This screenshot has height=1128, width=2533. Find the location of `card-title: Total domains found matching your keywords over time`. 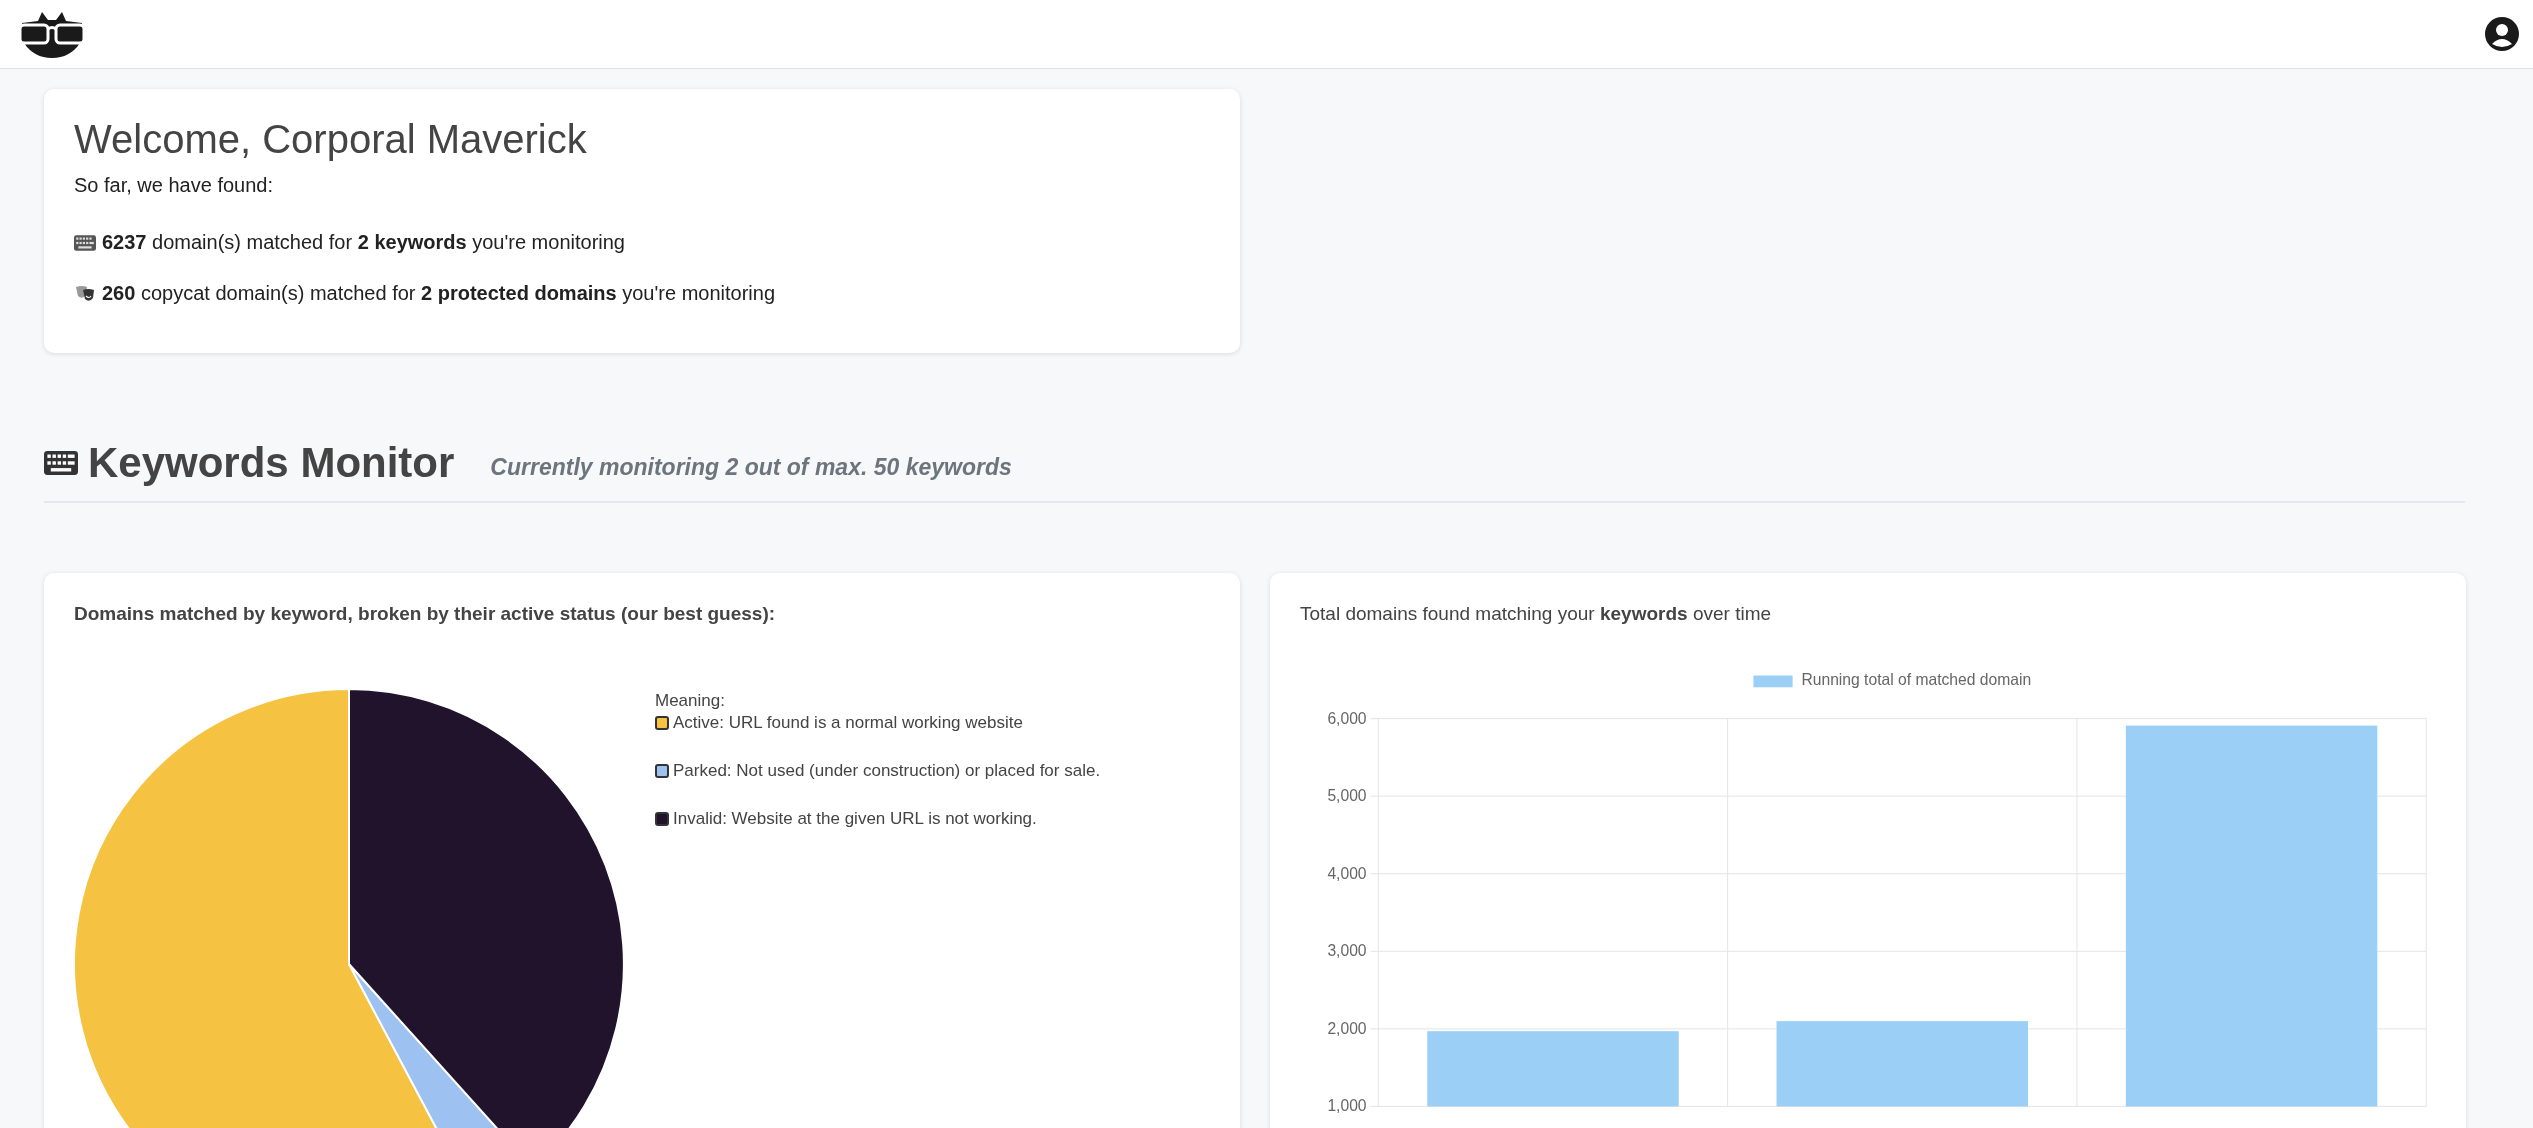

card-title: Total domains found matching your keywords over time is located at coordinates (1536, 614).